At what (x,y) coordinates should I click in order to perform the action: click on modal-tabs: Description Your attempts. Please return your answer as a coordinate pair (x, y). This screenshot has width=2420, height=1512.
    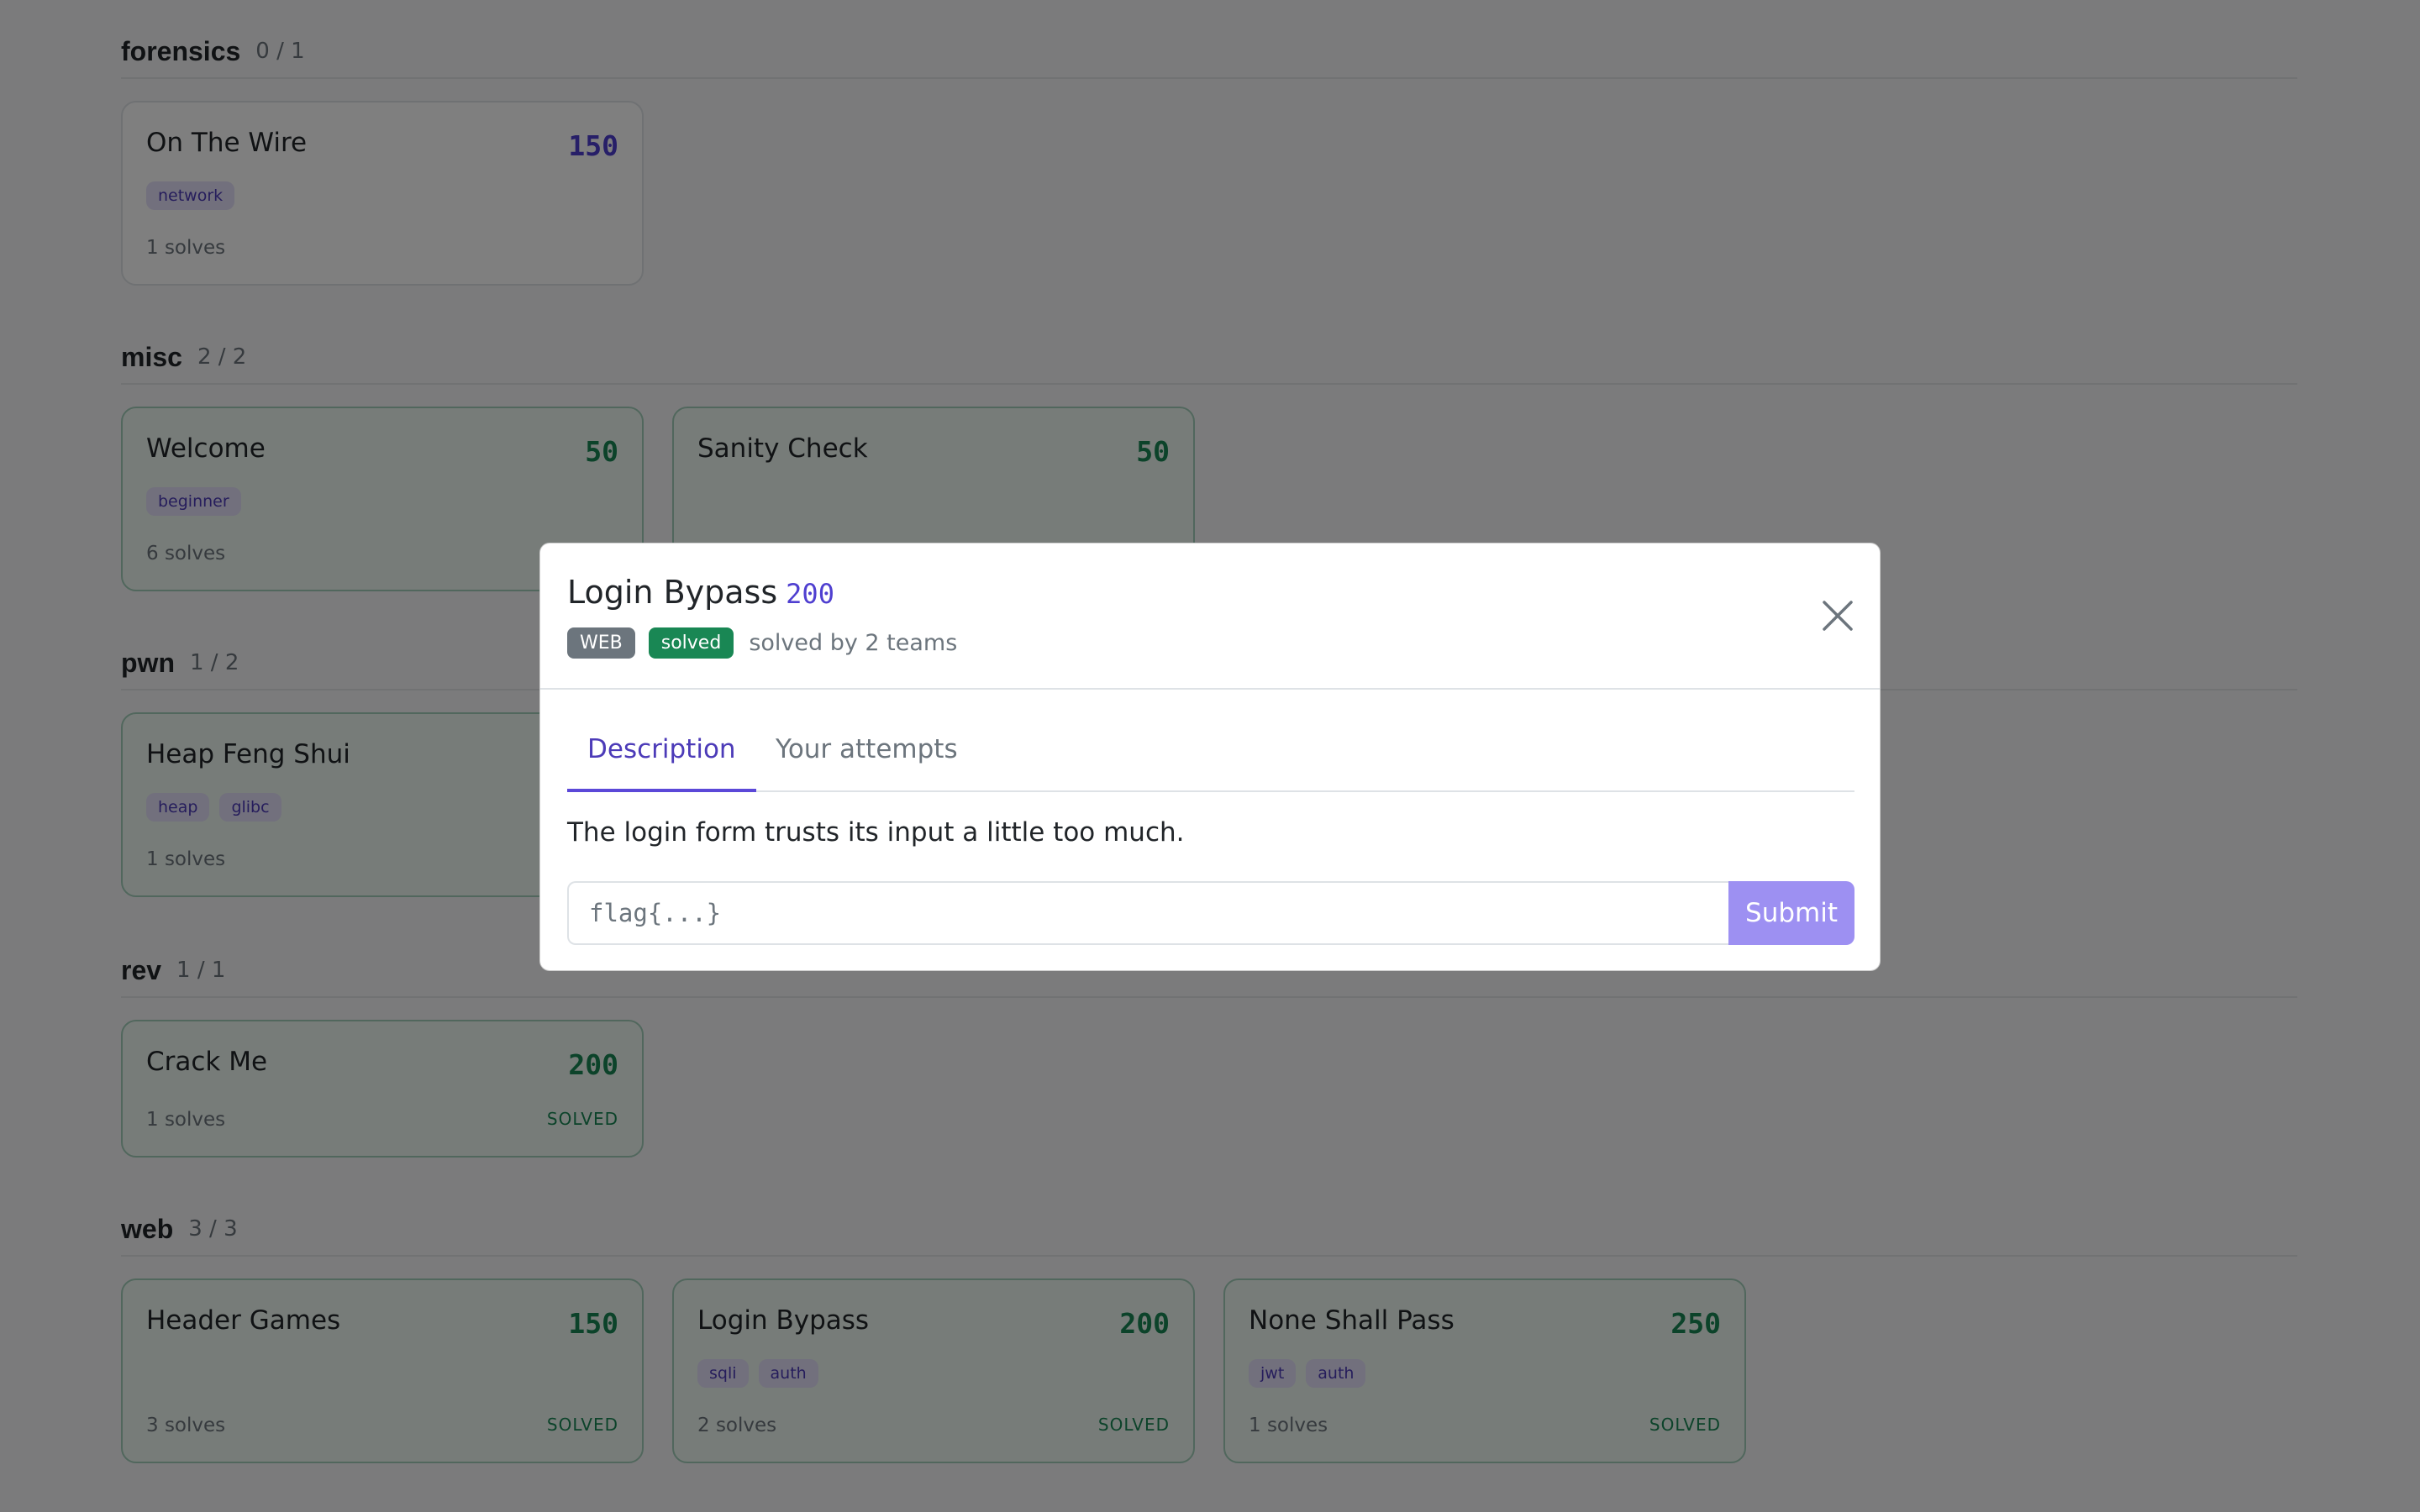
    Looking at the image, I should click on (1210, 757).